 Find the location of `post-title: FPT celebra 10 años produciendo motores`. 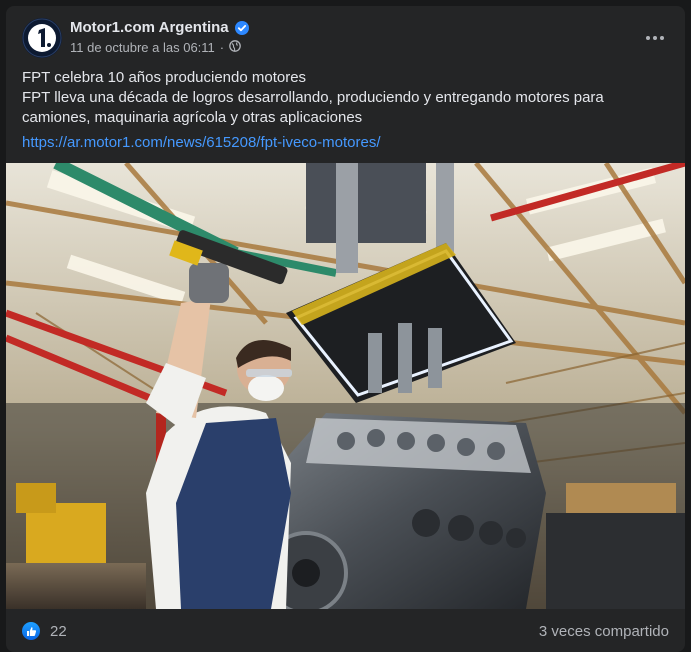

post-title: FPT celebra 10 años produciendo motores is located at coordinates (164, 77).